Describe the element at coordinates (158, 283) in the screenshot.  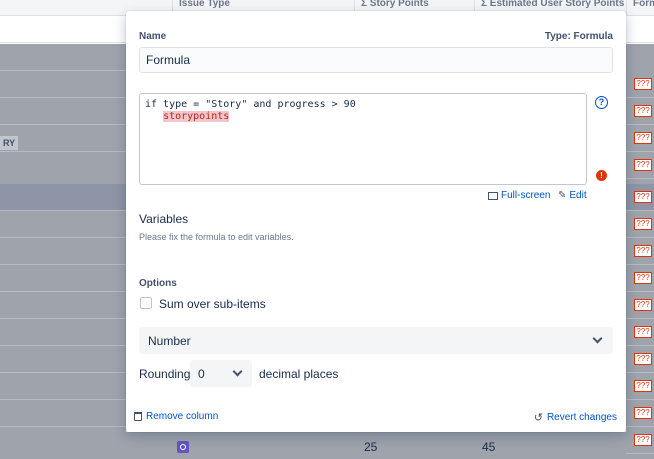
I see `options-title: Options` at that location.